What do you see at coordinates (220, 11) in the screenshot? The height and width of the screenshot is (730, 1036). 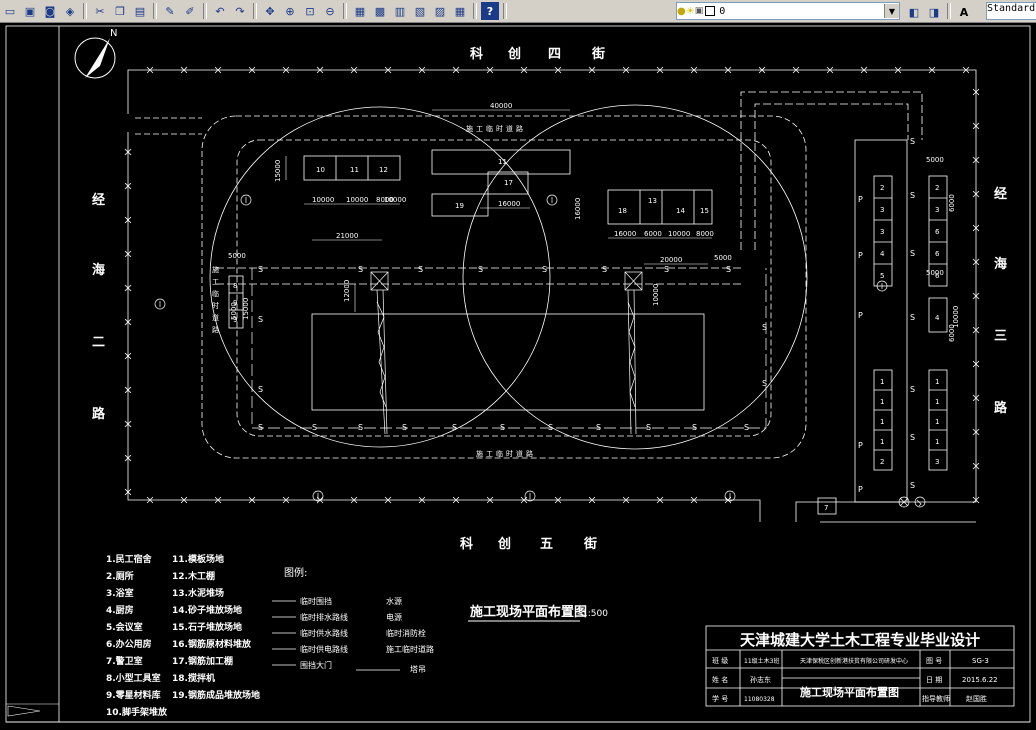 I see `undo-icon: ↶` at bounding box center [220, 11].